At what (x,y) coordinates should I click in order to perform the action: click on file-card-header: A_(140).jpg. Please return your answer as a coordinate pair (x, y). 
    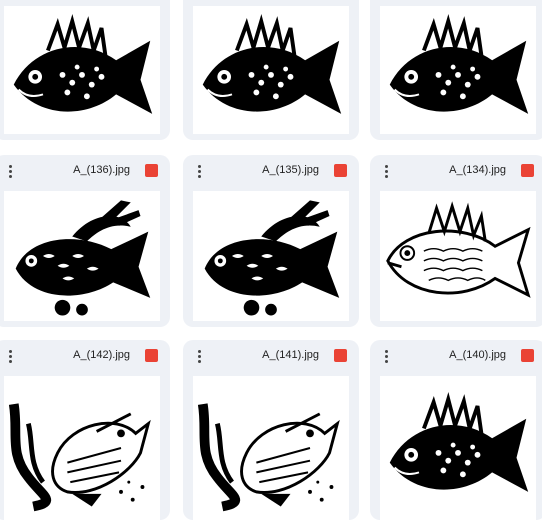
    Looking at the image, I should click on (456, 356).